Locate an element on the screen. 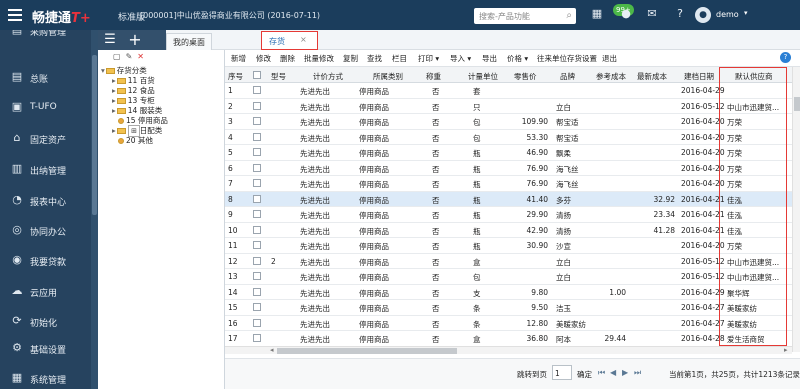  copy-button: 复制 is located at coordinates (350, 58).